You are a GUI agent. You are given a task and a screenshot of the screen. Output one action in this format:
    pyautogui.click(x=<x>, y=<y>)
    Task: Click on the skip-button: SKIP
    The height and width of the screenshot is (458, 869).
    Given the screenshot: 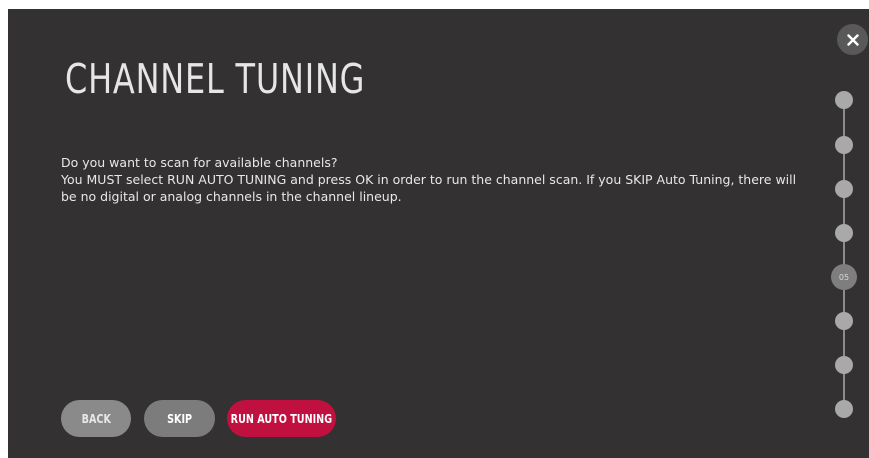 What is the action you would take?
    pyautogui.click(x=179, y=418)
    